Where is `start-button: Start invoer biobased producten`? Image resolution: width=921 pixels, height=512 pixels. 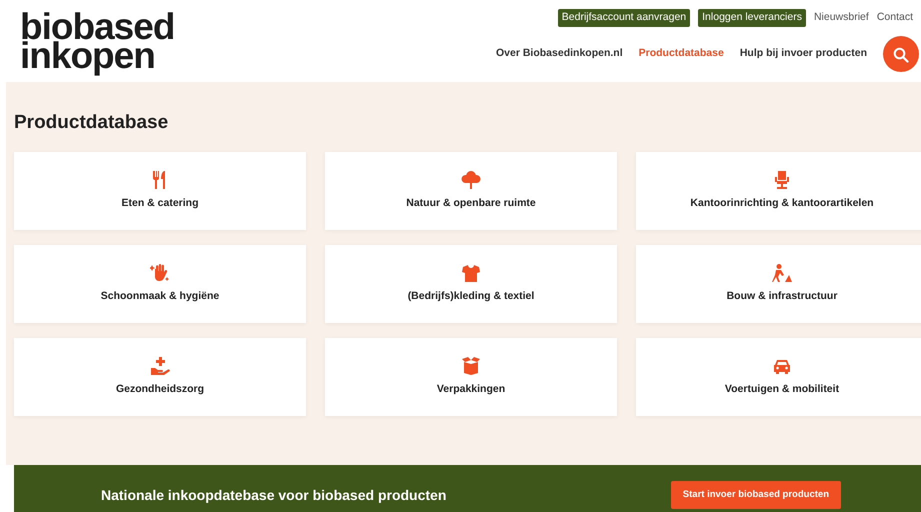
start-button: Start invoer biobased producten is located at coordinates (755, 495).